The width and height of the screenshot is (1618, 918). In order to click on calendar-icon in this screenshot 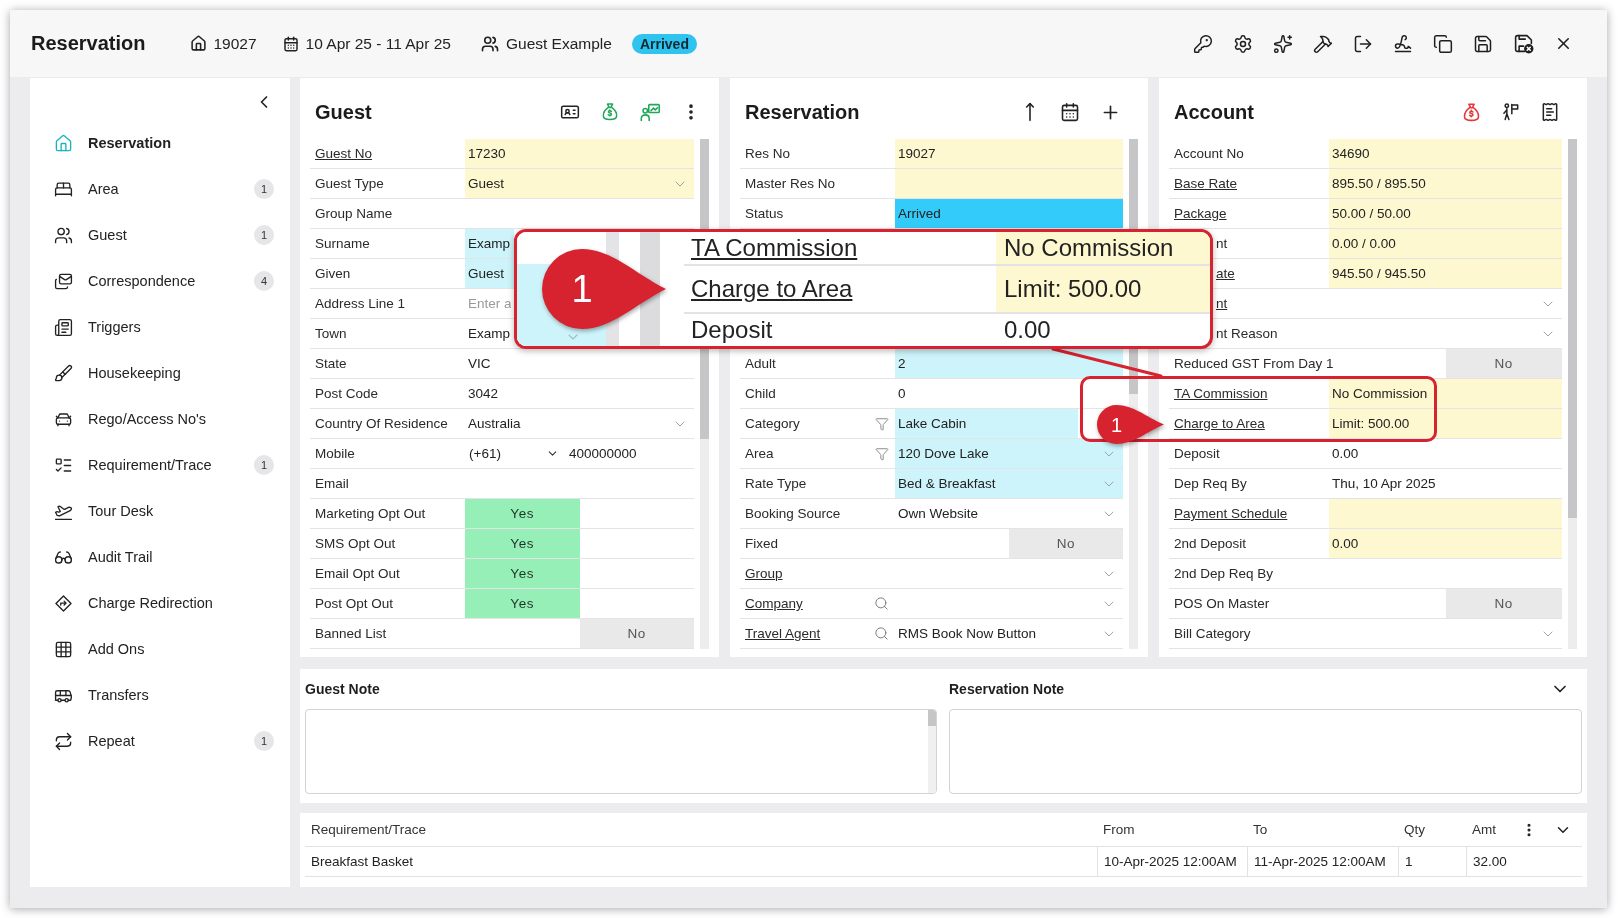, I will do `click(1070, 112)`.